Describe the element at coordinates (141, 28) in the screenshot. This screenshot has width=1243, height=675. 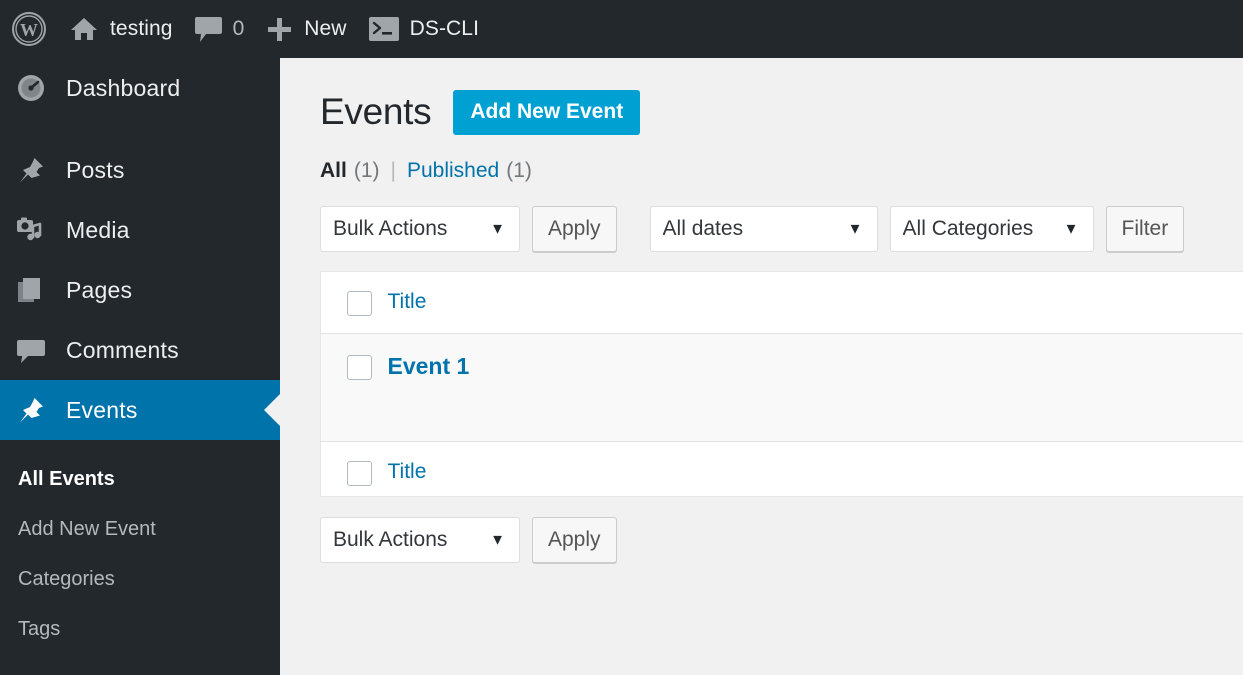
I see `site-name-label: testing` at that location.